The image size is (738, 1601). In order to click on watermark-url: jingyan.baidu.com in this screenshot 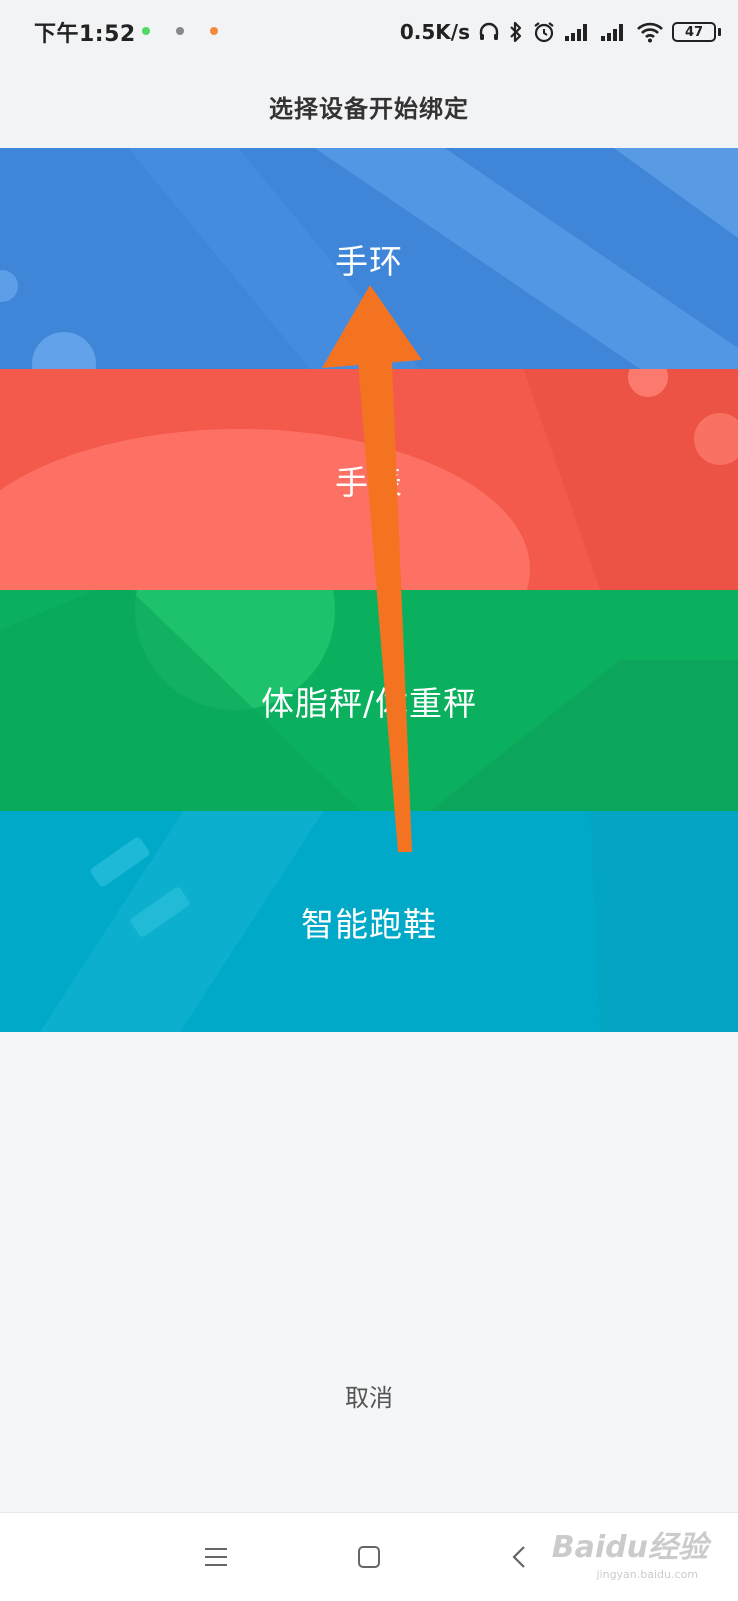, I will do `click(647, 1574)`.